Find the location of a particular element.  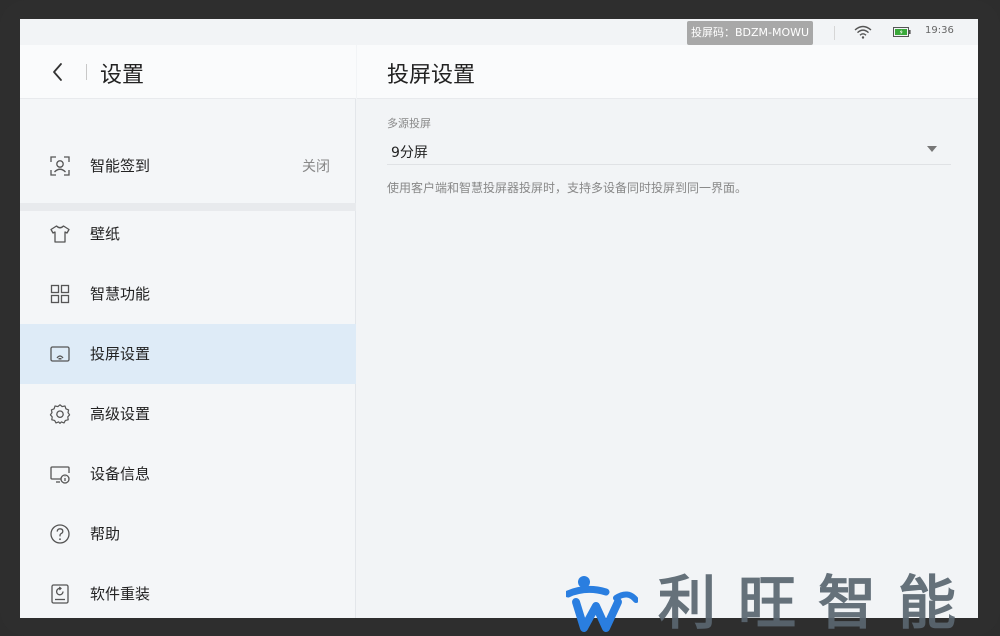

status-bar: 投屏码：BDZM-MOWU 19:36 is located at coordinates (499, 32).